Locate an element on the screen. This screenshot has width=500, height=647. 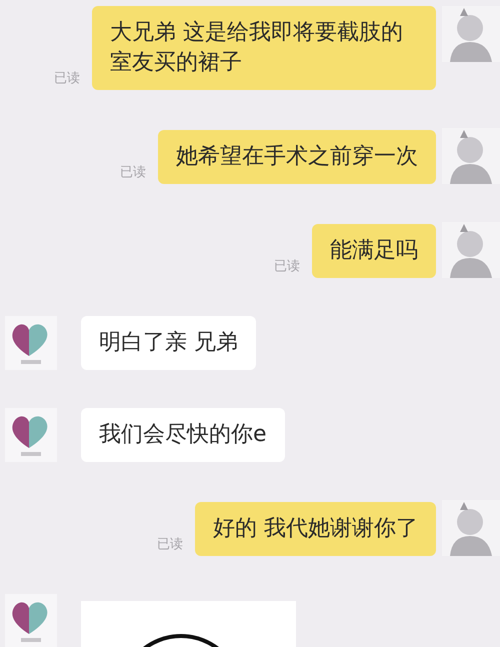
message-bubble: 我们会尽快的你e is located at coordinates (183, 435).